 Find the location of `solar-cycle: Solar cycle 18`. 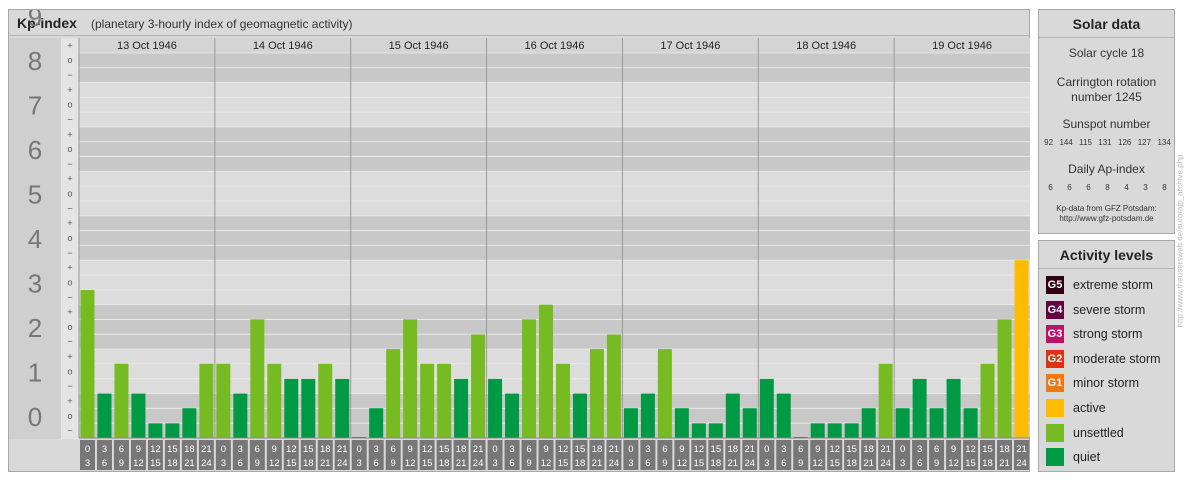

solar-cycle: Solar cycle 18 is located at coordinates (1106, 53).